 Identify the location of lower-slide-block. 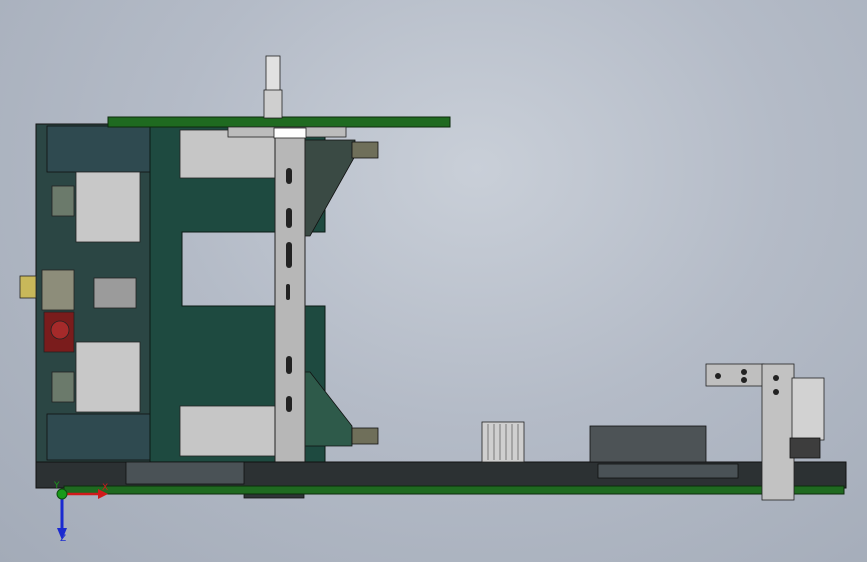
(108, 377).